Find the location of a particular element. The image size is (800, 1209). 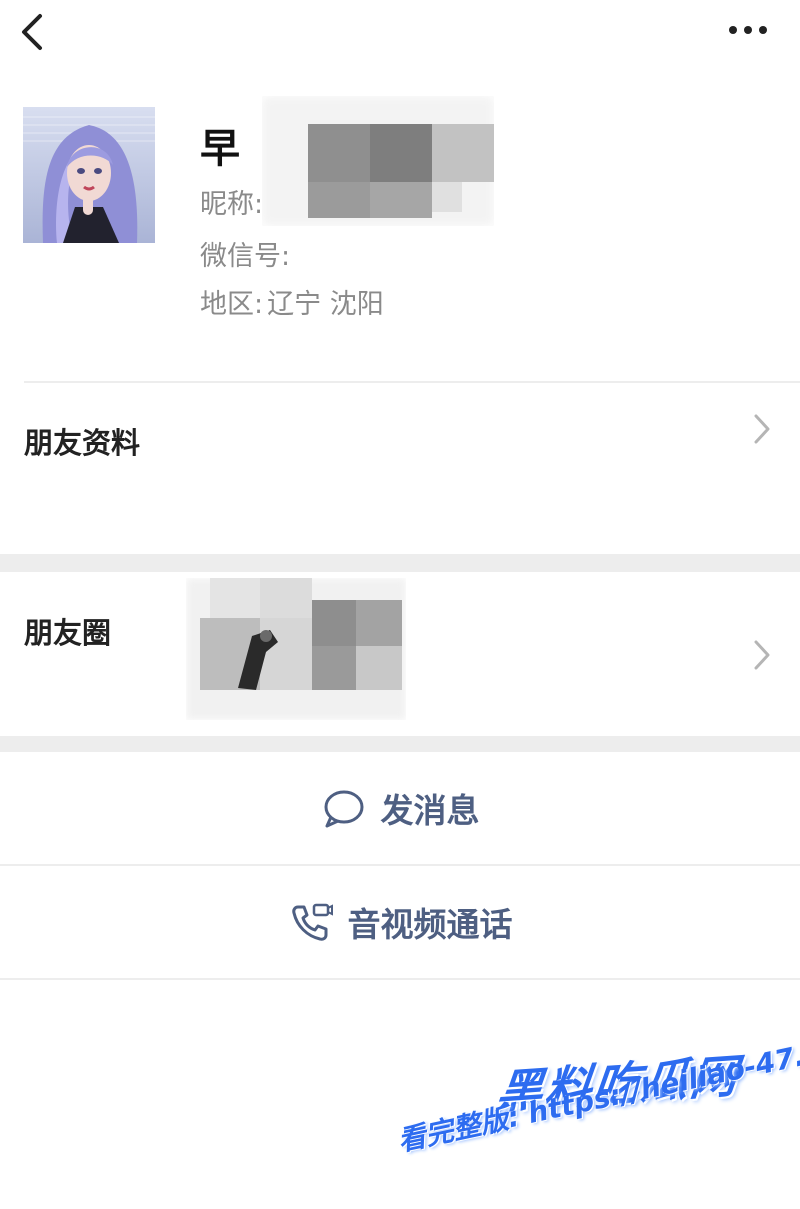

phone-video-icon is located at coordinates (312, 922).